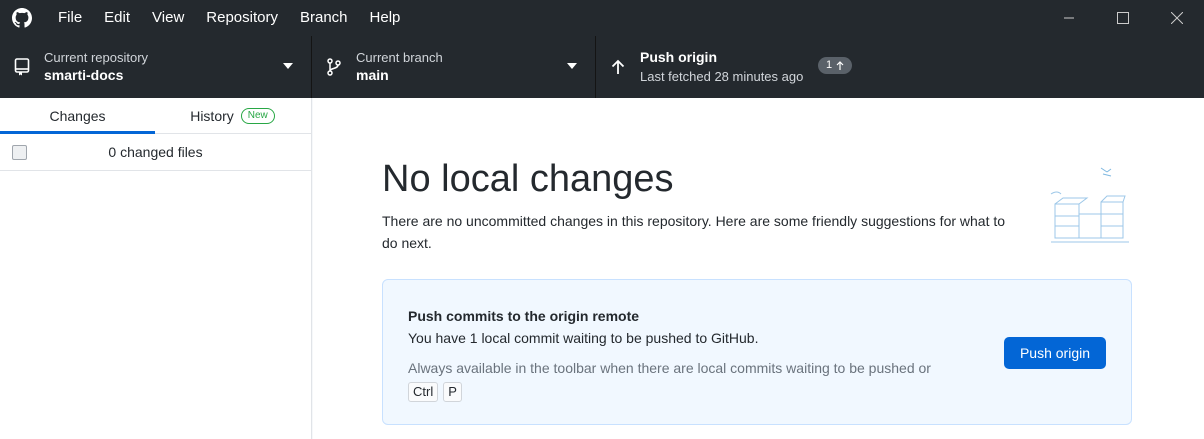  I want to click on tab-history: History New, so click(232, 115).